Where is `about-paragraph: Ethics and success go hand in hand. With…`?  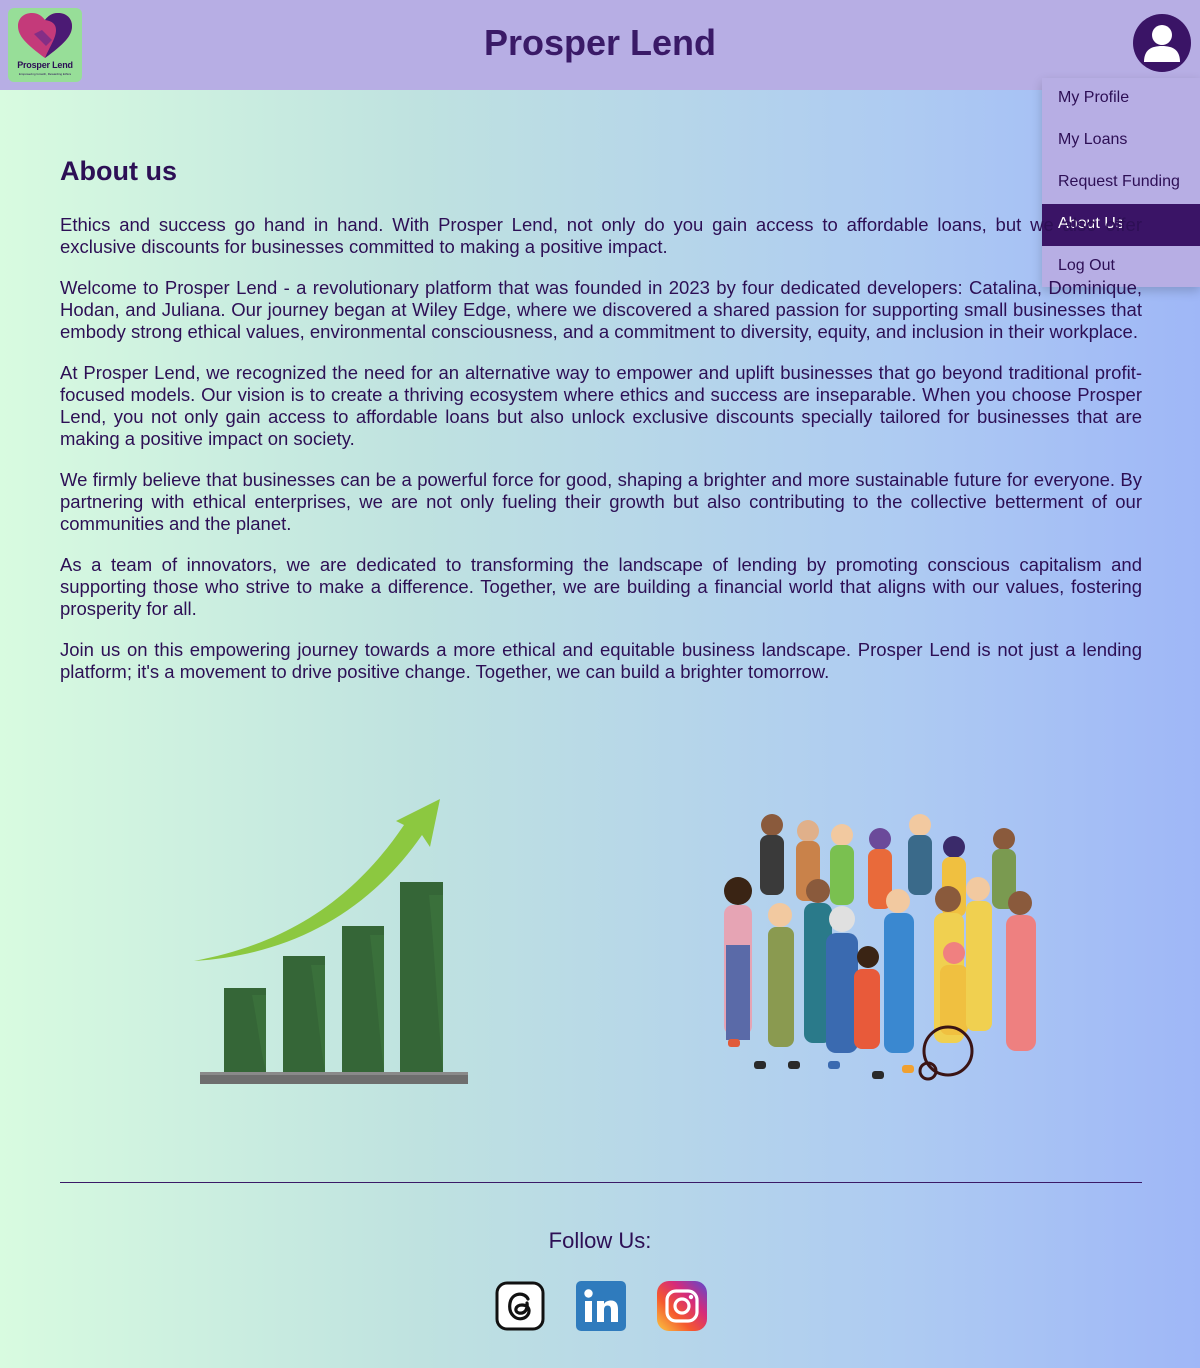 about-paragraph: Ethics and success go hand in hand. With… is located at coordinates (601, 235).